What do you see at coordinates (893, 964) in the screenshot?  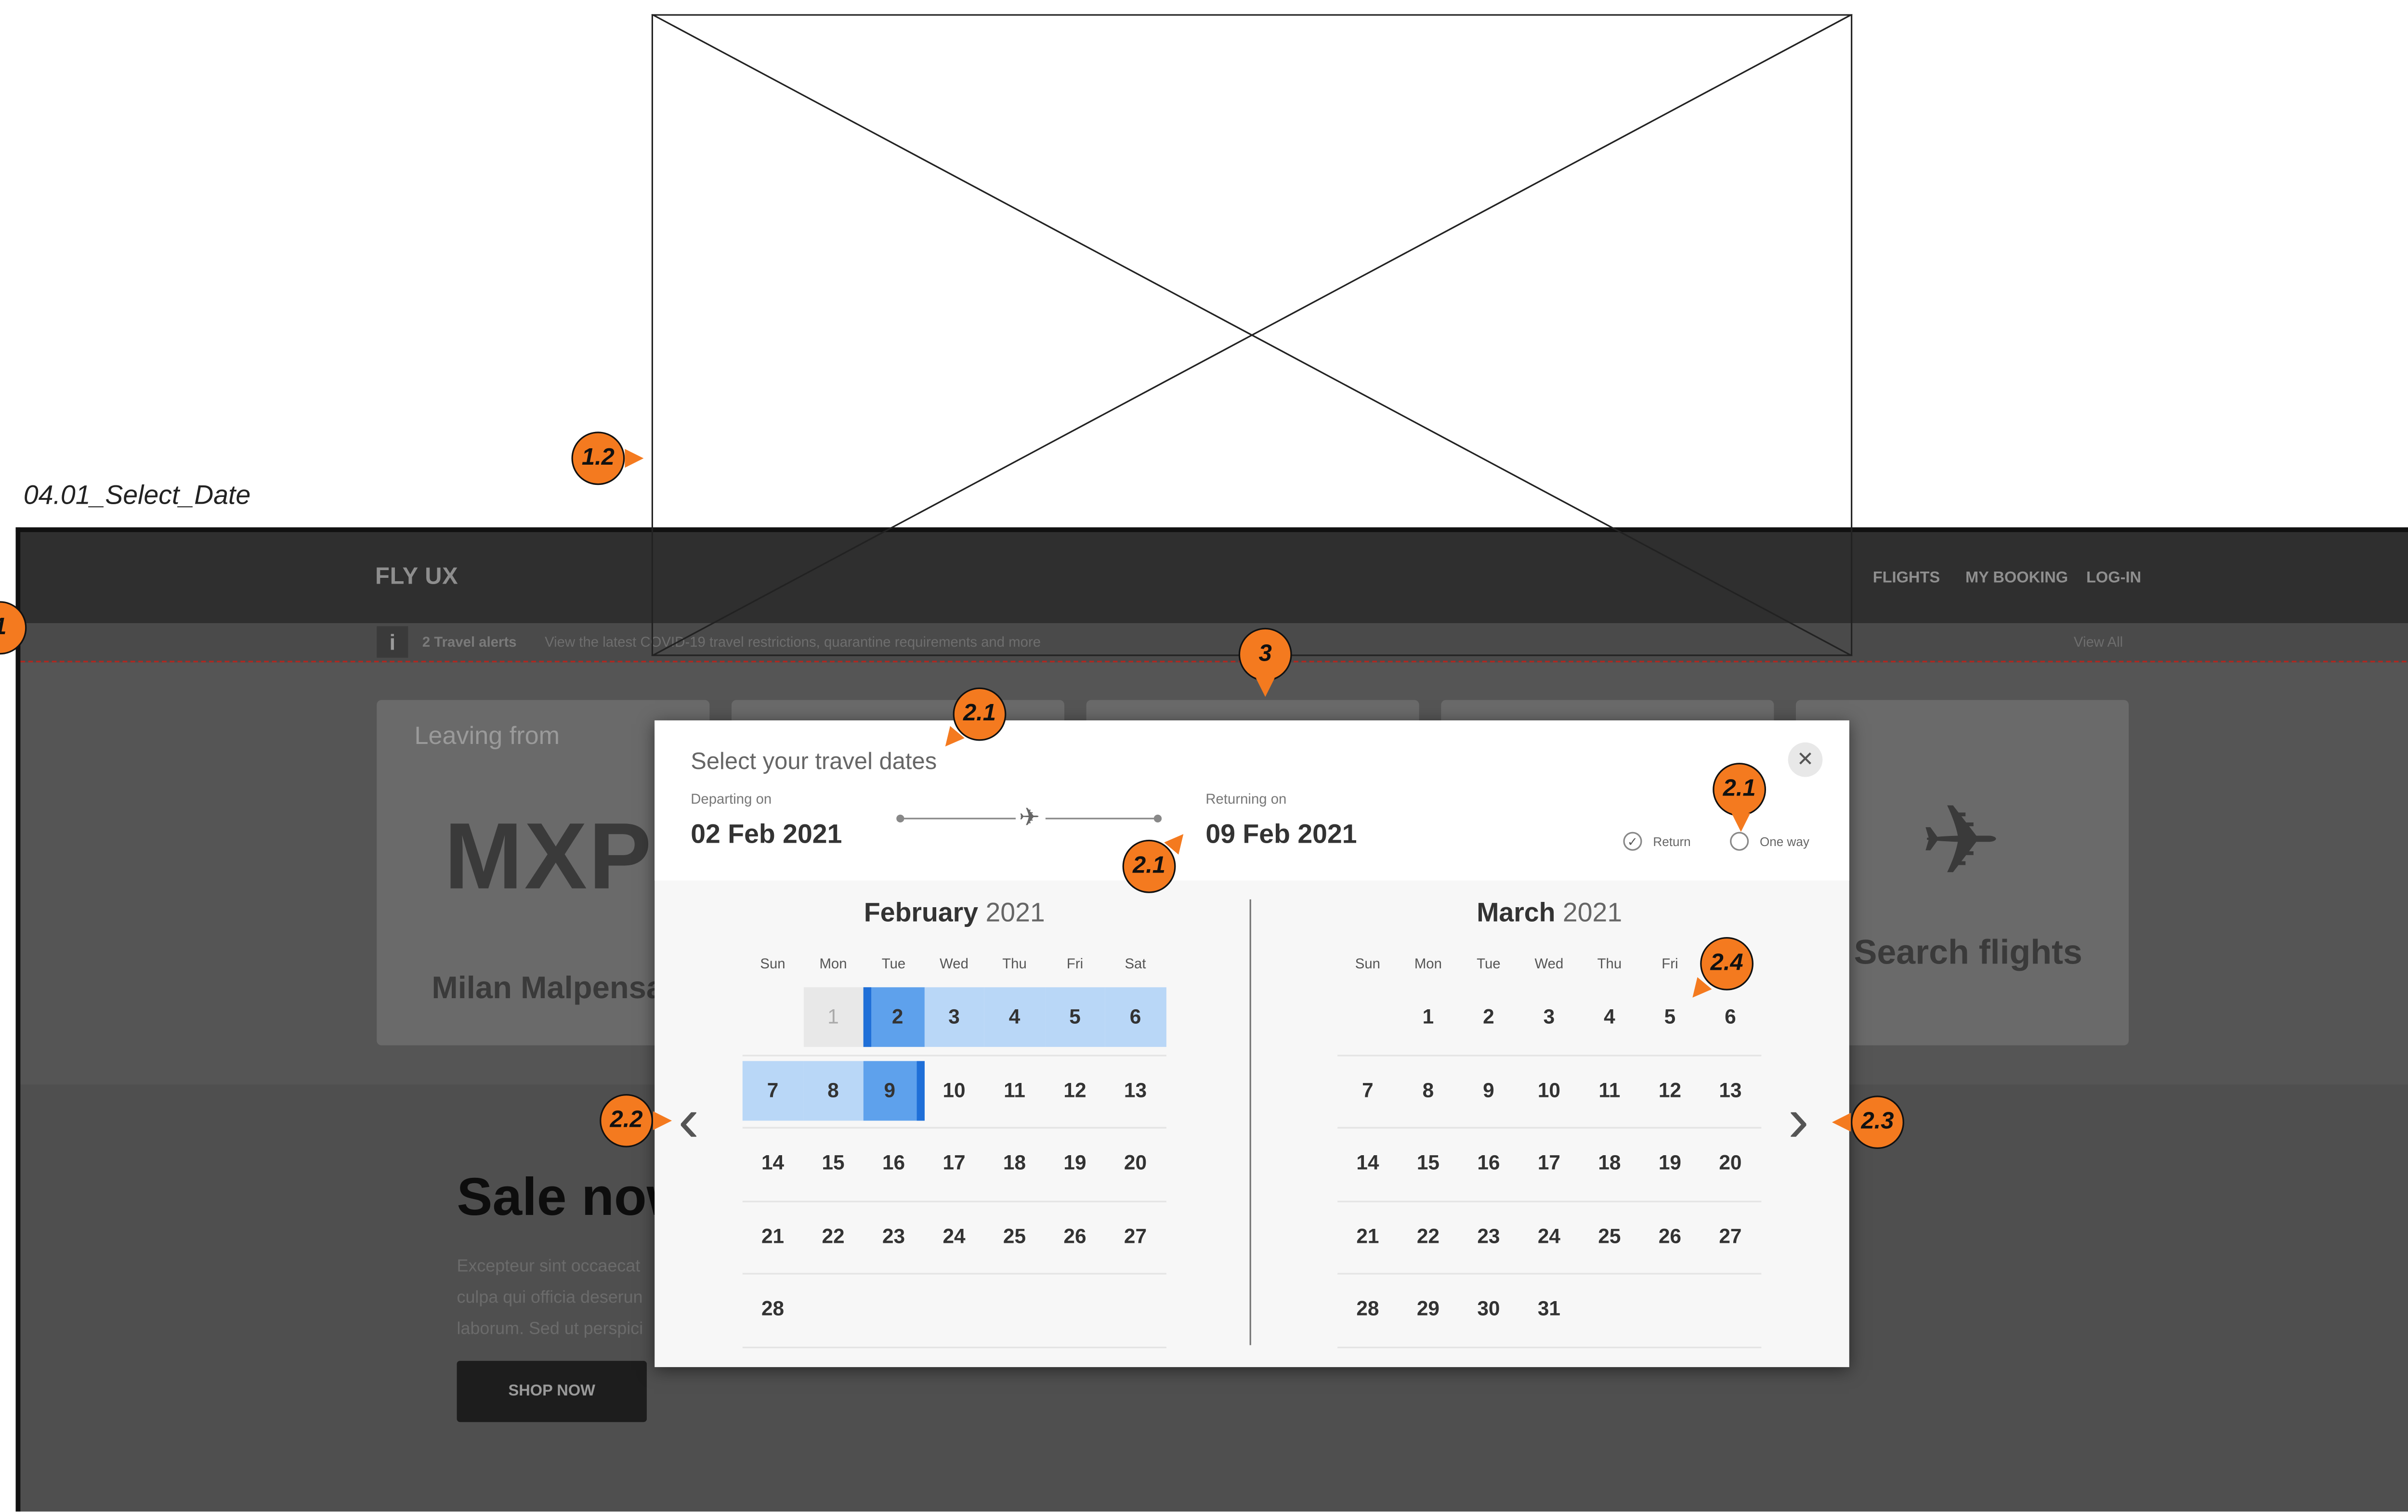 I see `weekday-header: Tue` at bounding box center [893, 964].